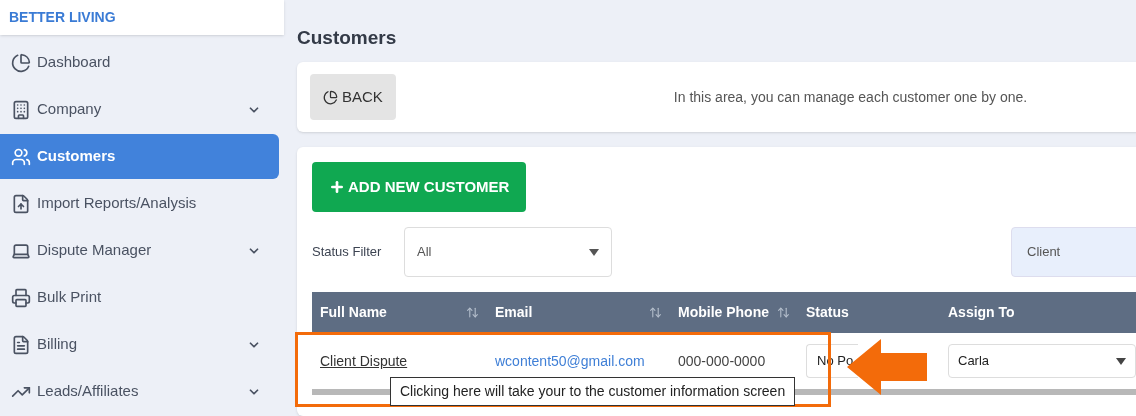 Image resolution: width=1136 pixels, height=416 pixels. What do you see at coordinates (1073, 252) in the screenshot?
I see `type-field: Client` at bounding box center [1073, 252].